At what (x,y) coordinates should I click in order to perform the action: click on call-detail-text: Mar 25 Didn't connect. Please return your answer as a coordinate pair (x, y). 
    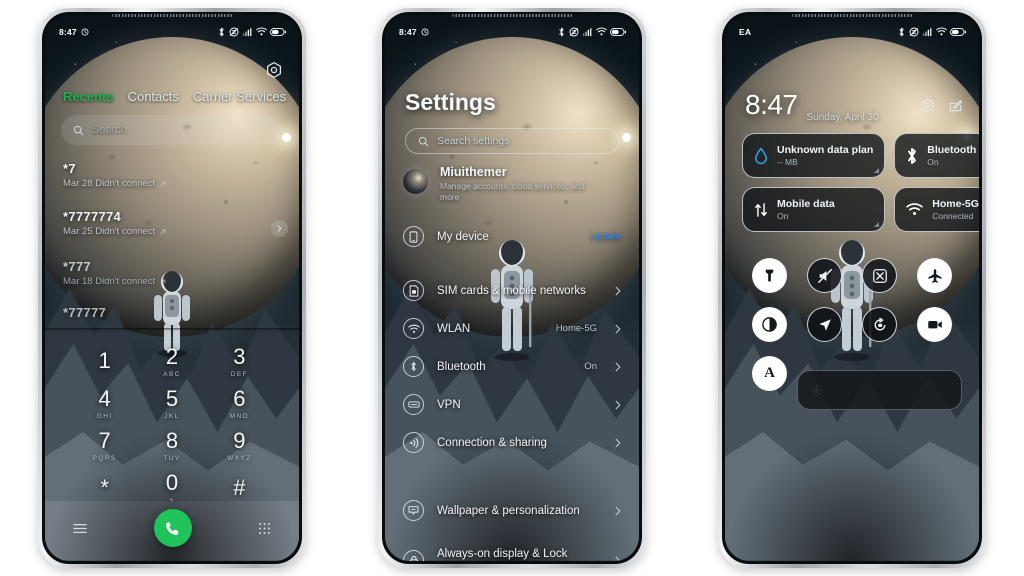
    Looking at the image, I should click on (109, 231).